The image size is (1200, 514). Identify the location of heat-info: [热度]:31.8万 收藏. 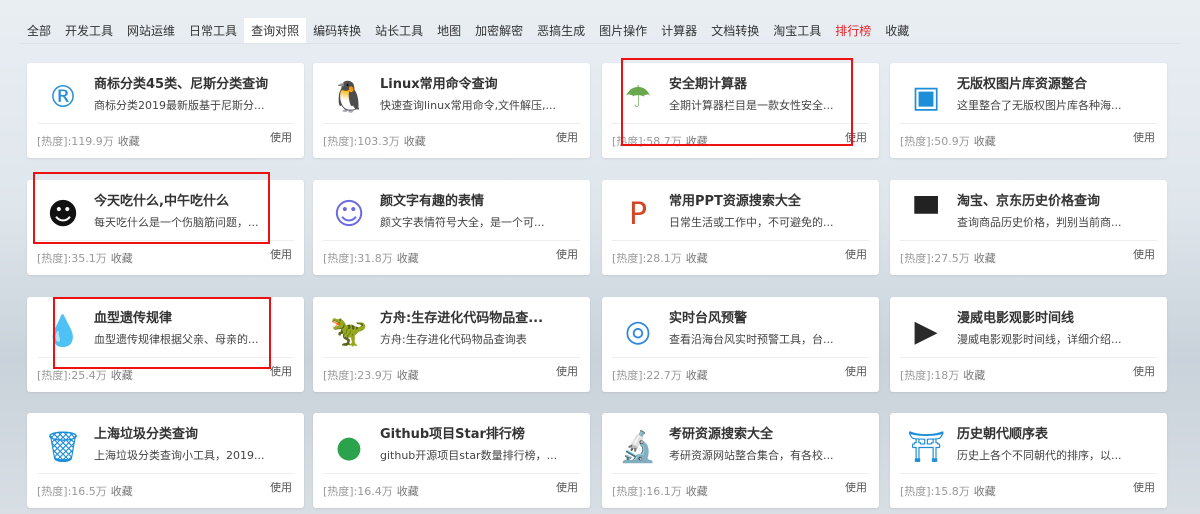
(371, 258).